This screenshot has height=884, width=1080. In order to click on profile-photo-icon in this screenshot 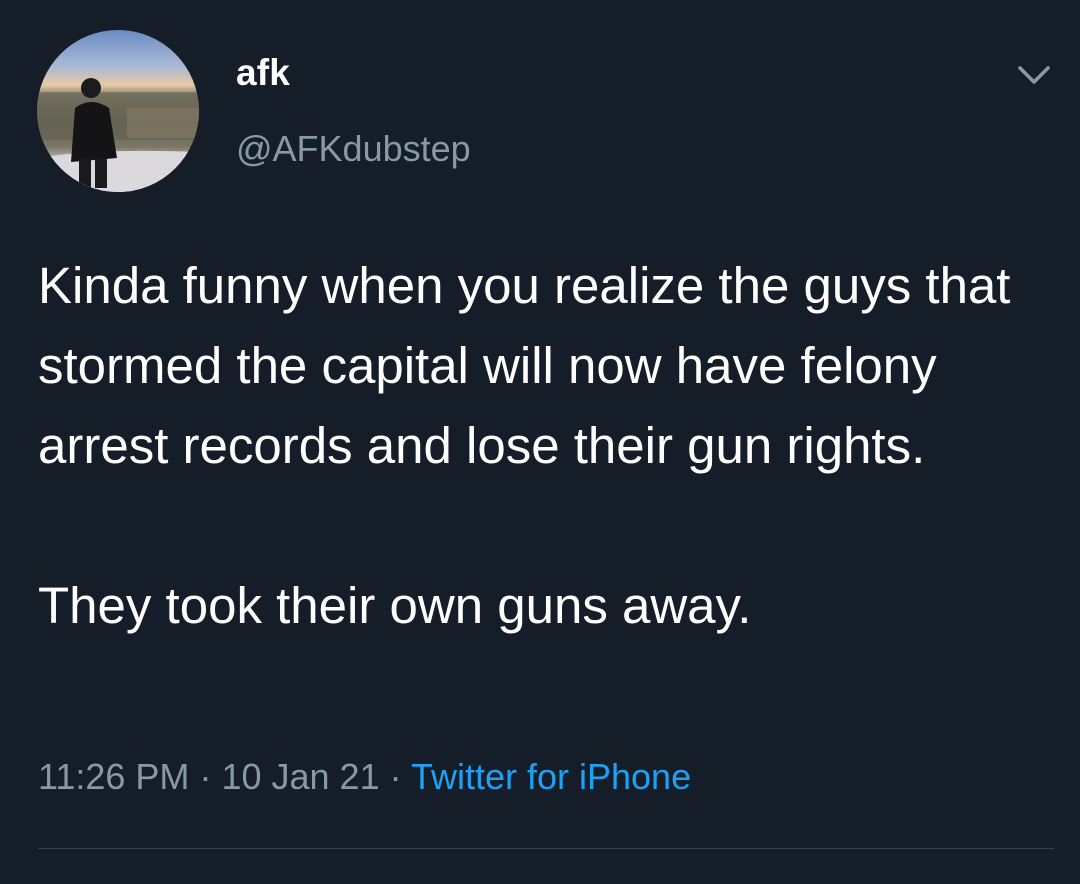, I will do `click(118, 135)`.